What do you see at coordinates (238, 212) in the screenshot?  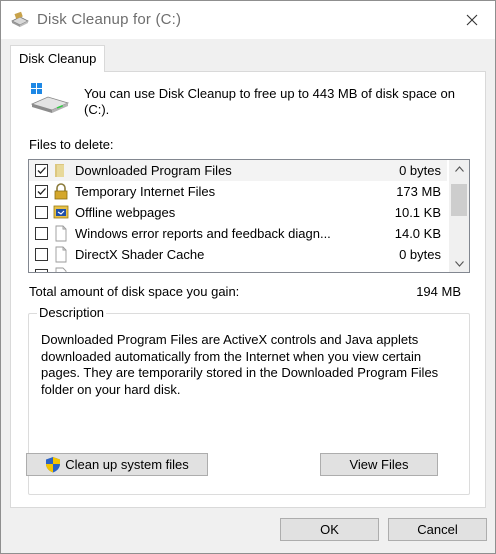 I see `list-item: Offline webpages 10.1 KB` at bounding box center [238, 212].